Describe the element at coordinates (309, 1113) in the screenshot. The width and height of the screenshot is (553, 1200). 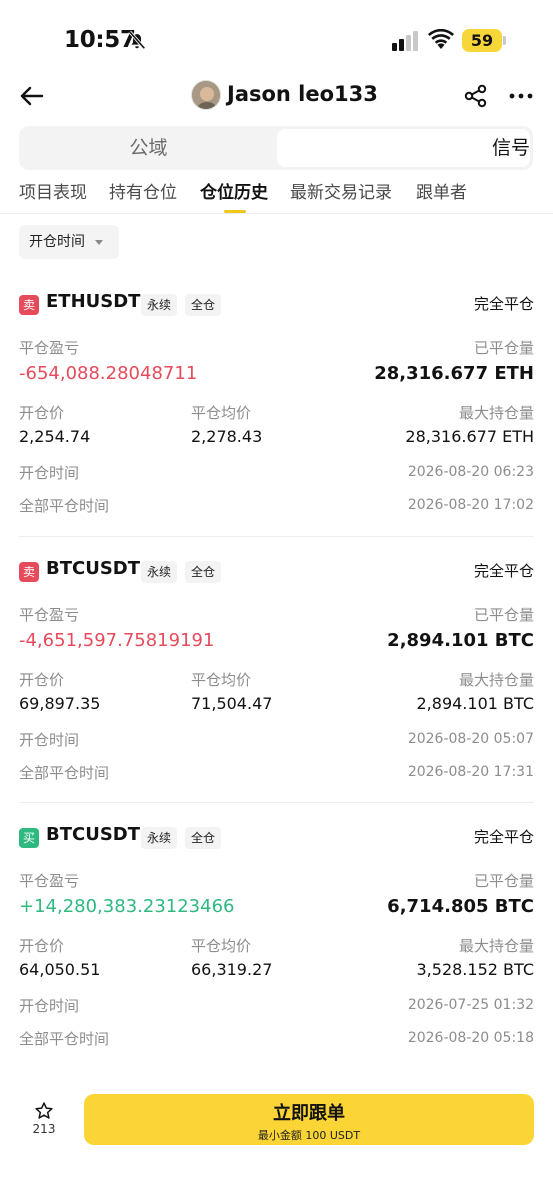
I see `copy-trade-label: 立即跟单` at that location.